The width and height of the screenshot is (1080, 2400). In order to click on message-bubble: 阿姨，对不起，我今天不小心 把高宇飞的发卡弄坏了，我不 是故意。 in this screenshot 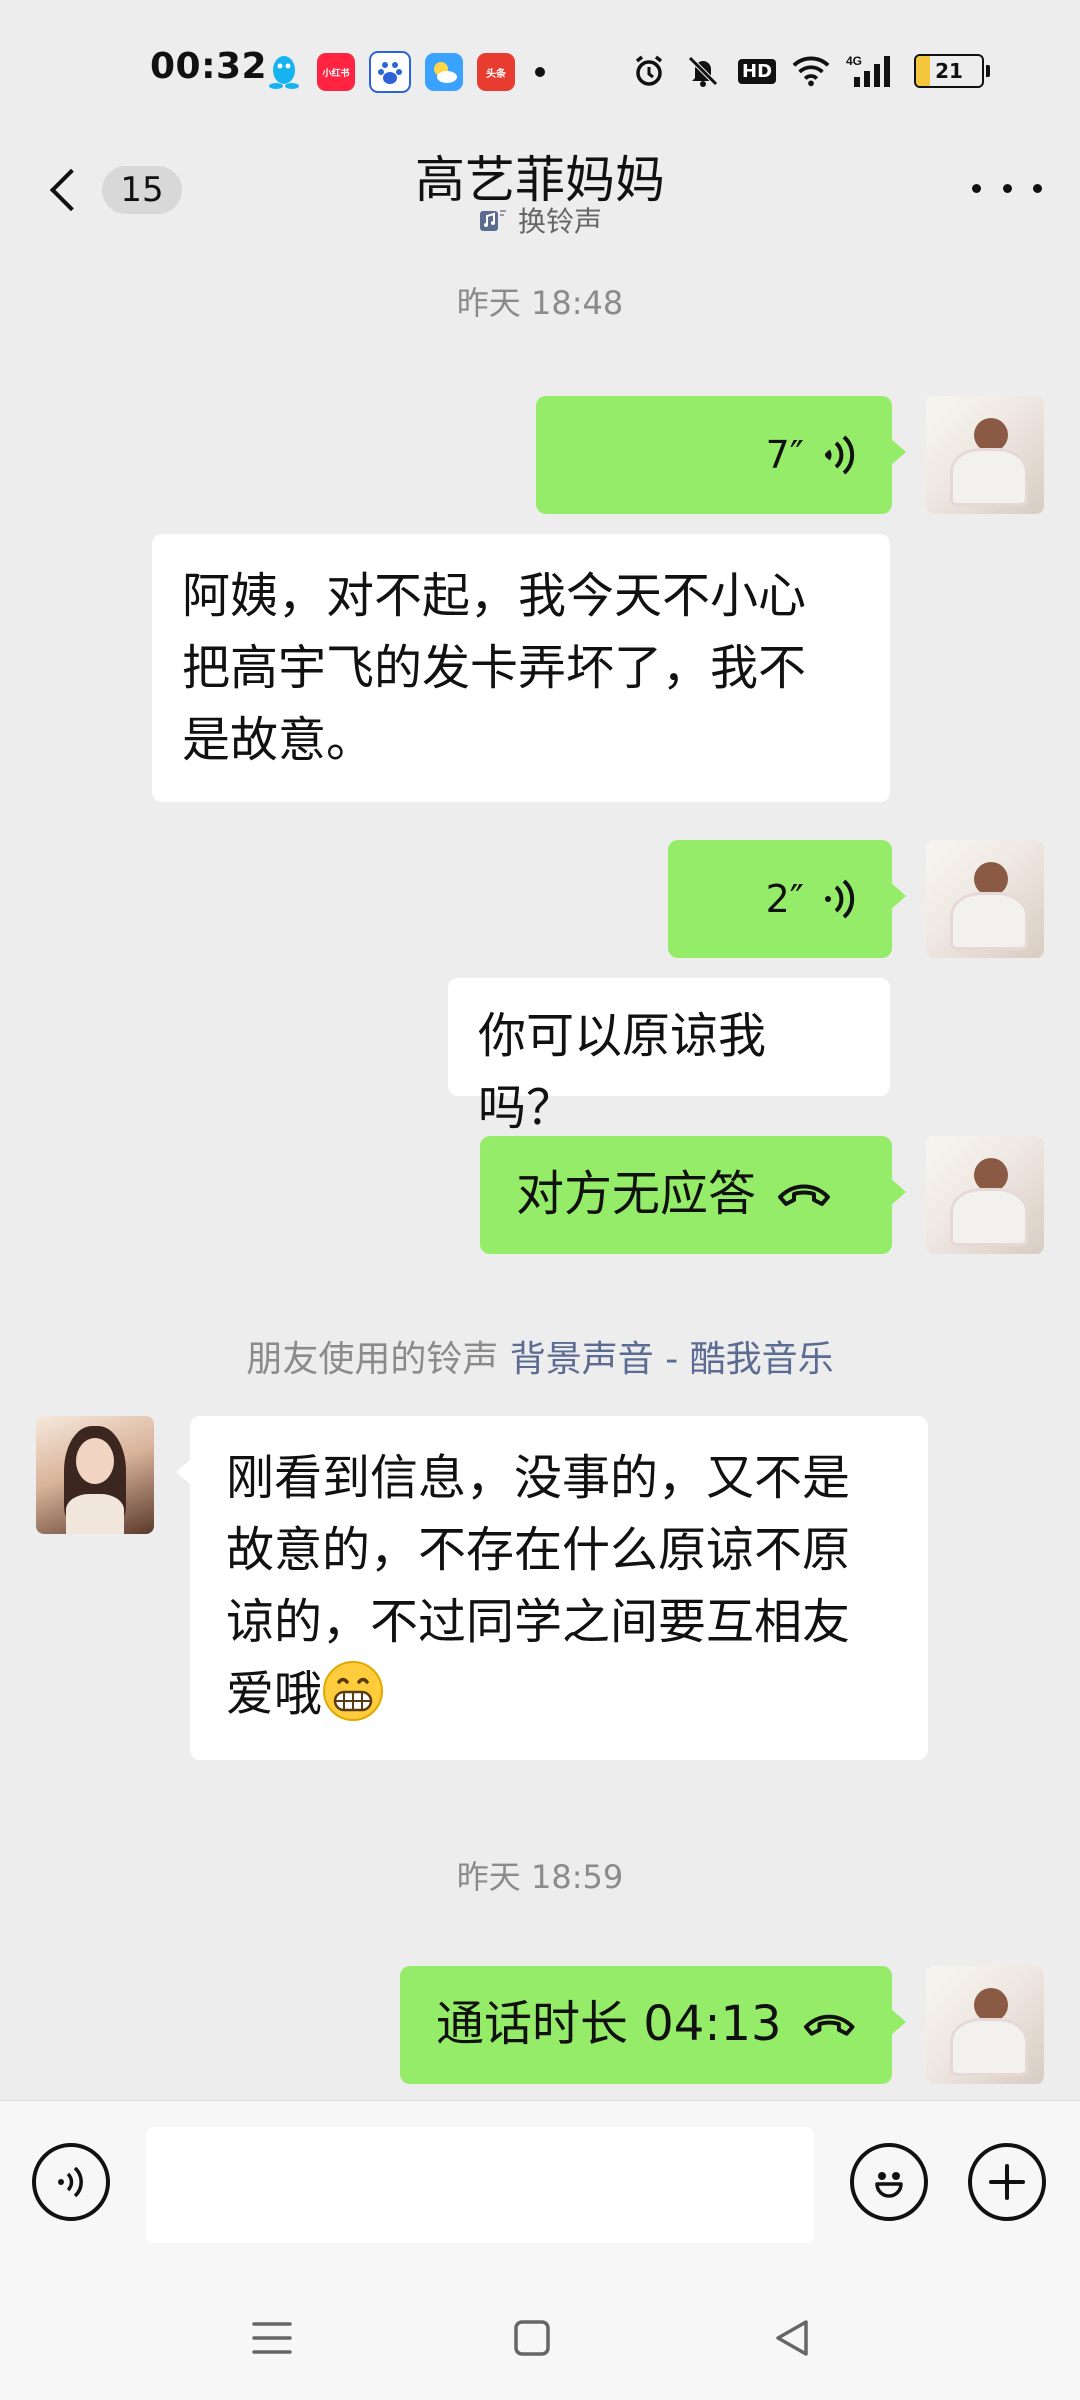, I will do `click(521, 668)`.